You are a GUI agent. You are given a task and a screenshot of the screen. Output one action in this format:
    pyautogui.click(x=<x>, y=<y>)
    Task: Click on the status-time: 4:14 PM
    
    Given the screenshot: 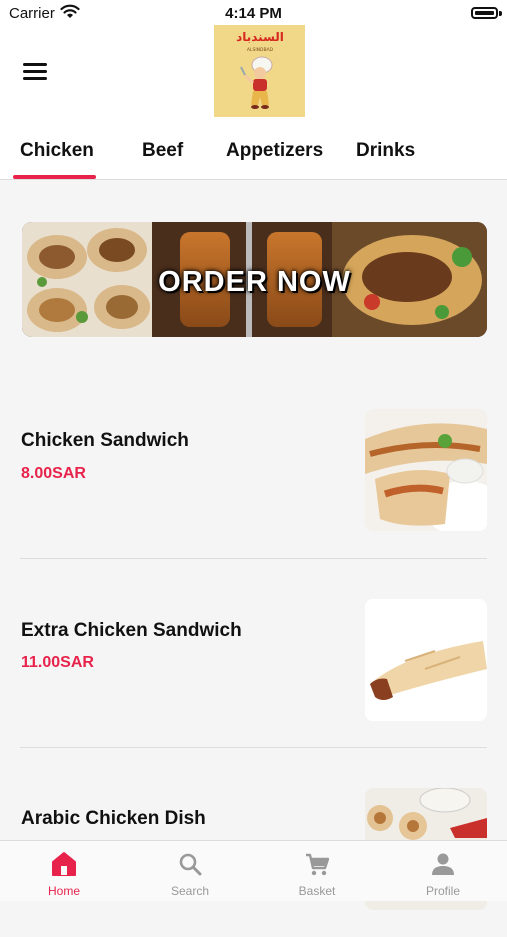 What is the action you would take?
    pyautogui.click(x=253, y=13)
    